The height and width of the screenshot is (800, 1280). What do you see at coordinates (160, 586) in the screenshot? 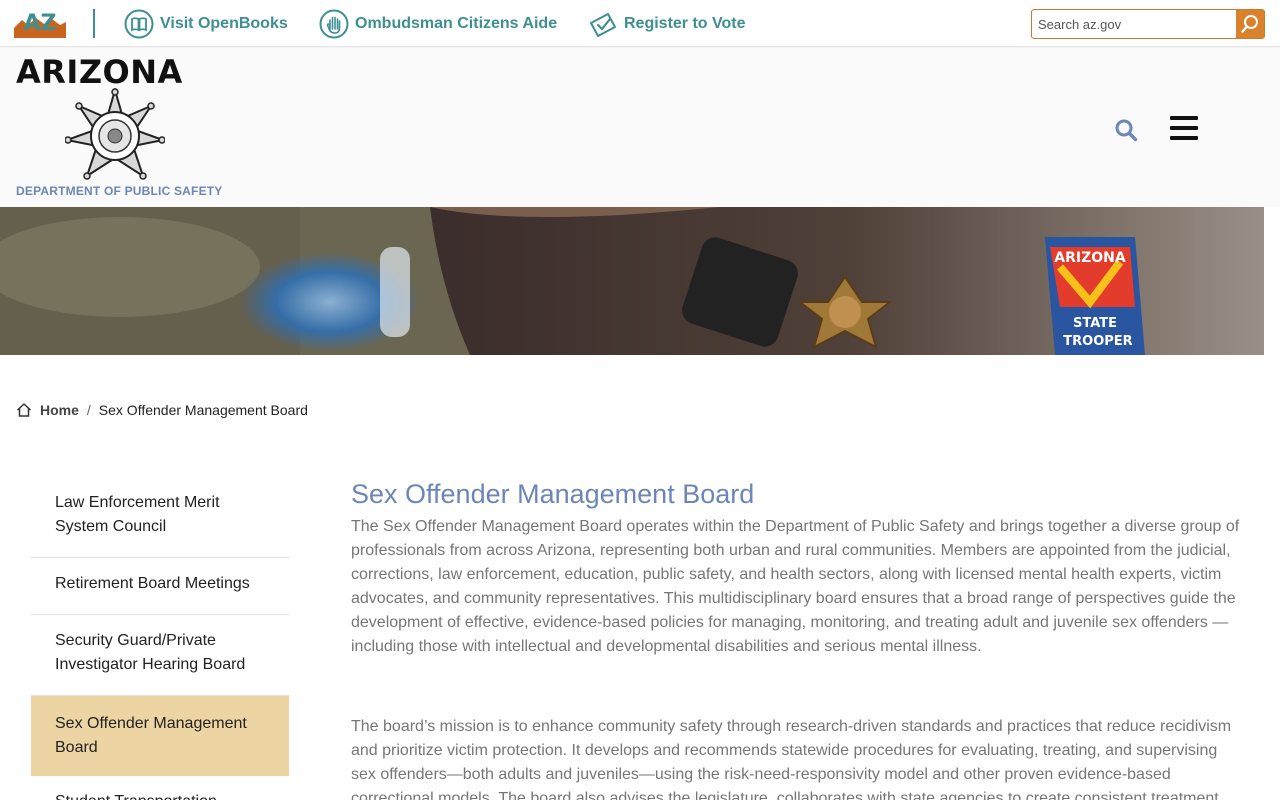
I see `sidebar-item-retirement-board: Retirement Board Meetings` at bounding box center [160, 586].